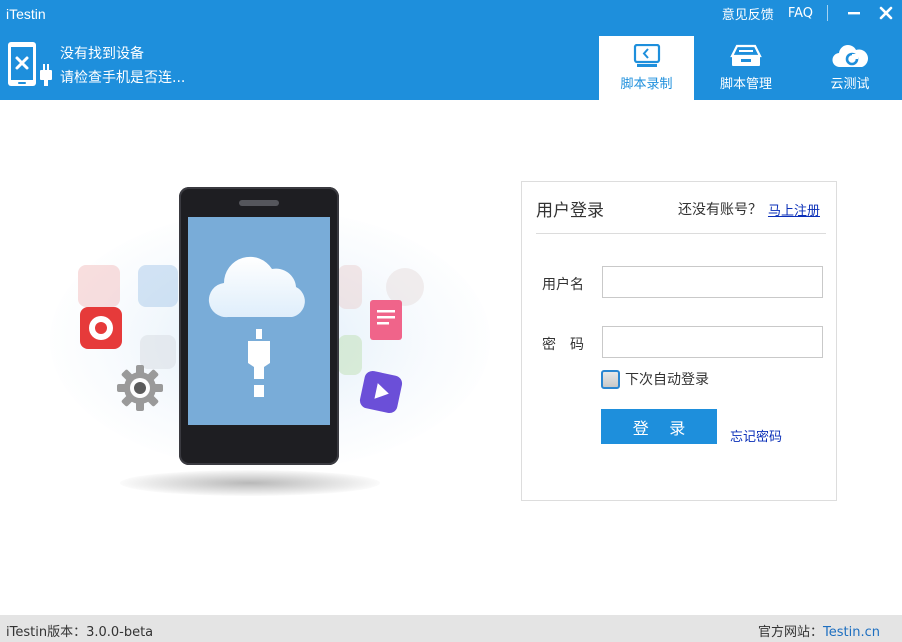 The image size is (902, 642). What do you see at coordinates (720, 210) in the screenshot?
I see `no-account-text: 还没有账号？` at bounding box center [720, 210].